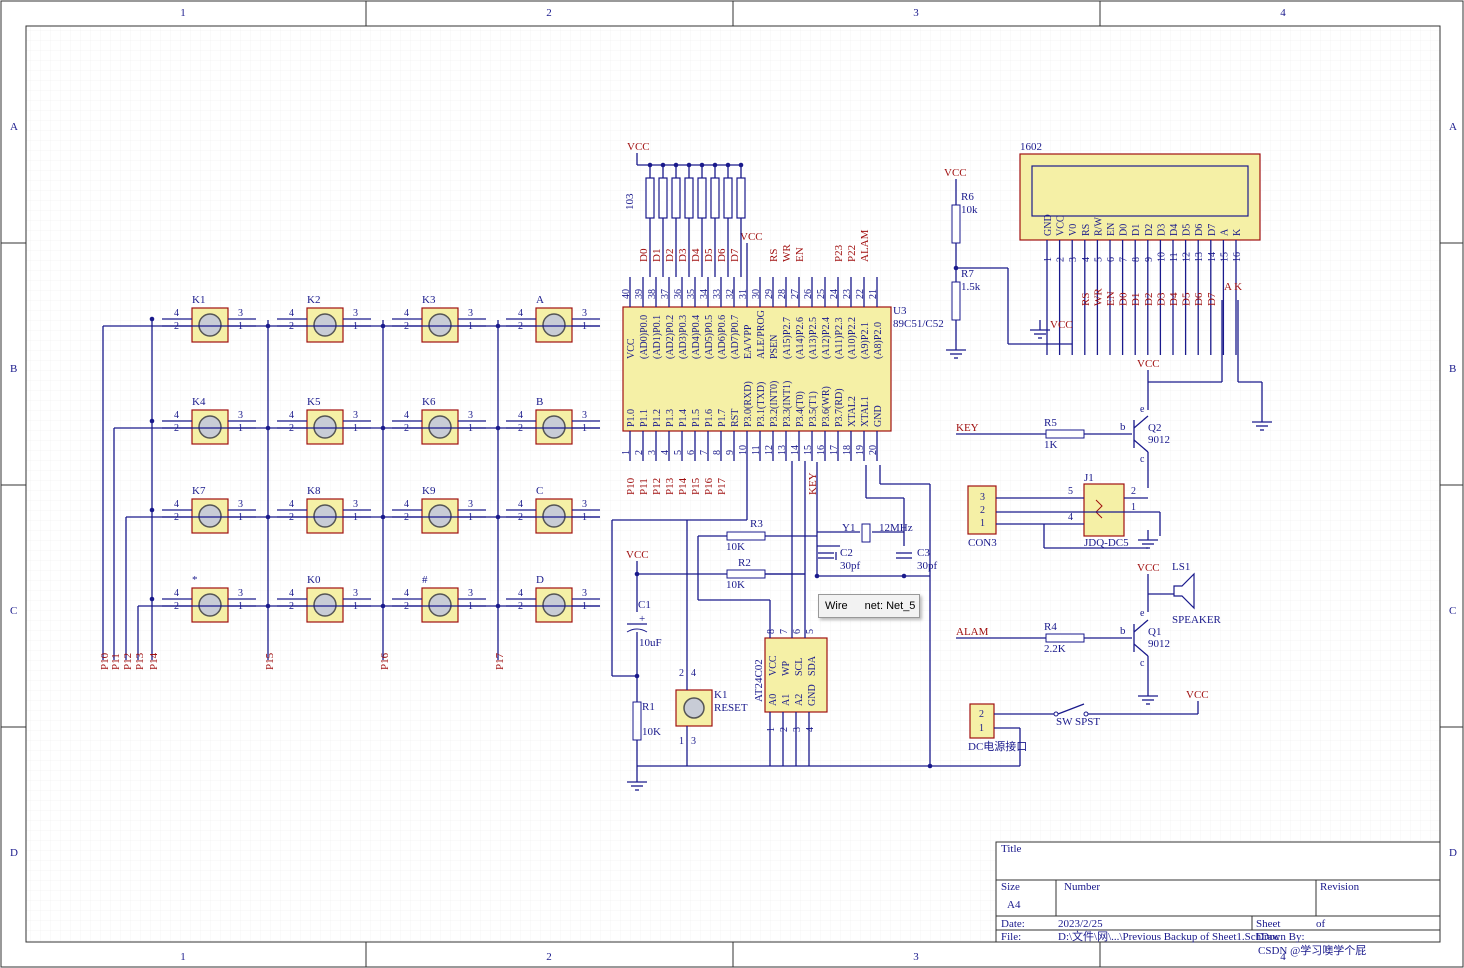 This screenshot has width=1464, height=968. I want to click on lcd-pin-name: V0, so click(1073, 230).